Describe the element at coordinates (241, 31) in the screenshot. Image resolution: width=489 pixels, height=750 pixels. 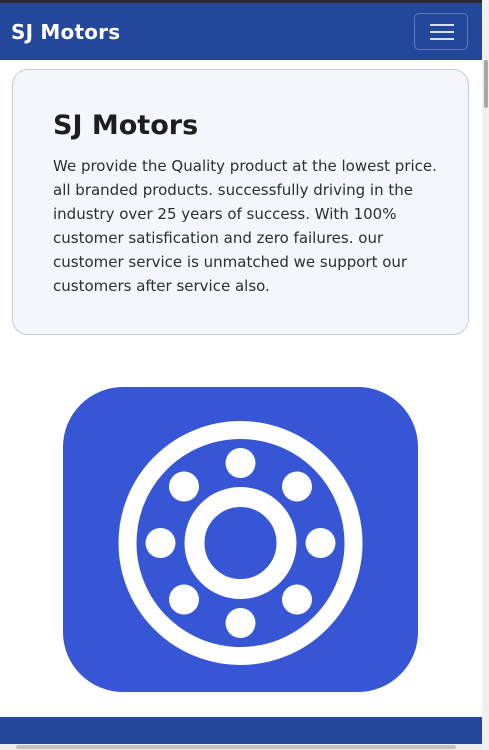
I see `navbar: SJ Motors` at that location.